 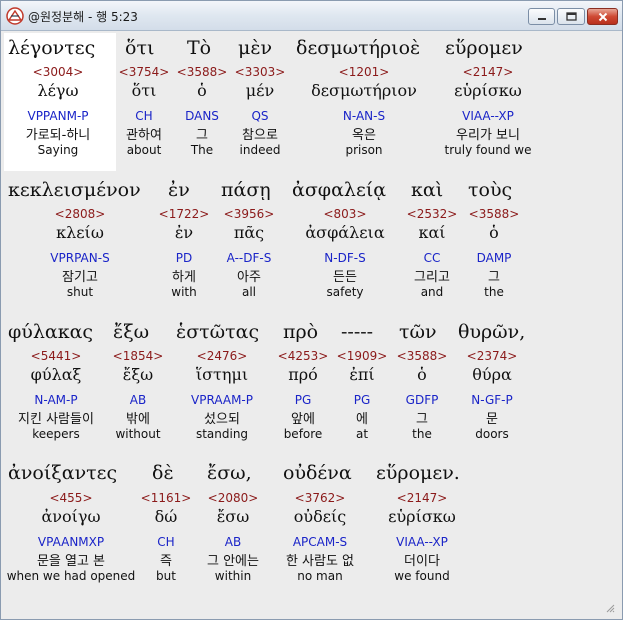 I want to click on word-cell: <2080> ἔσω AB 그 안에는 within, so click(x=233, y=537).